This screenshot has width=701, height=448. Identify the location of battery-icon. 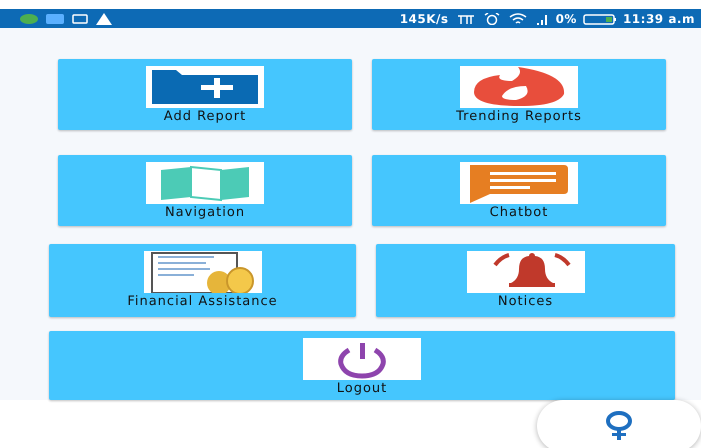
(599, 19).